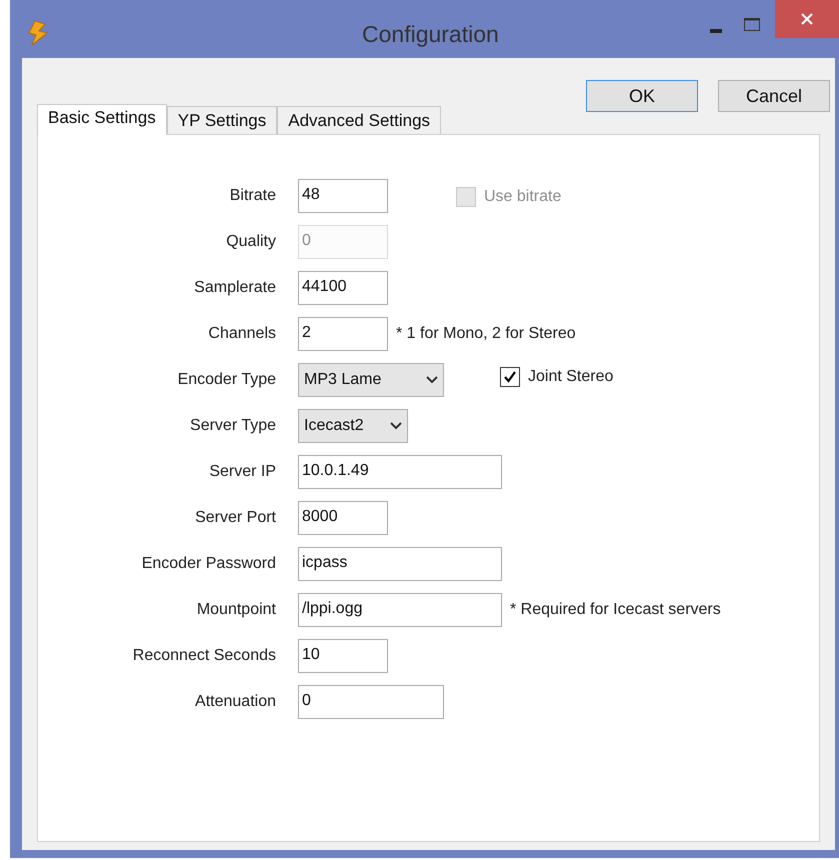 The width and height of the screenshot is (839, 860). I want to click on field-label: Encoder Password, so click(208, 564).